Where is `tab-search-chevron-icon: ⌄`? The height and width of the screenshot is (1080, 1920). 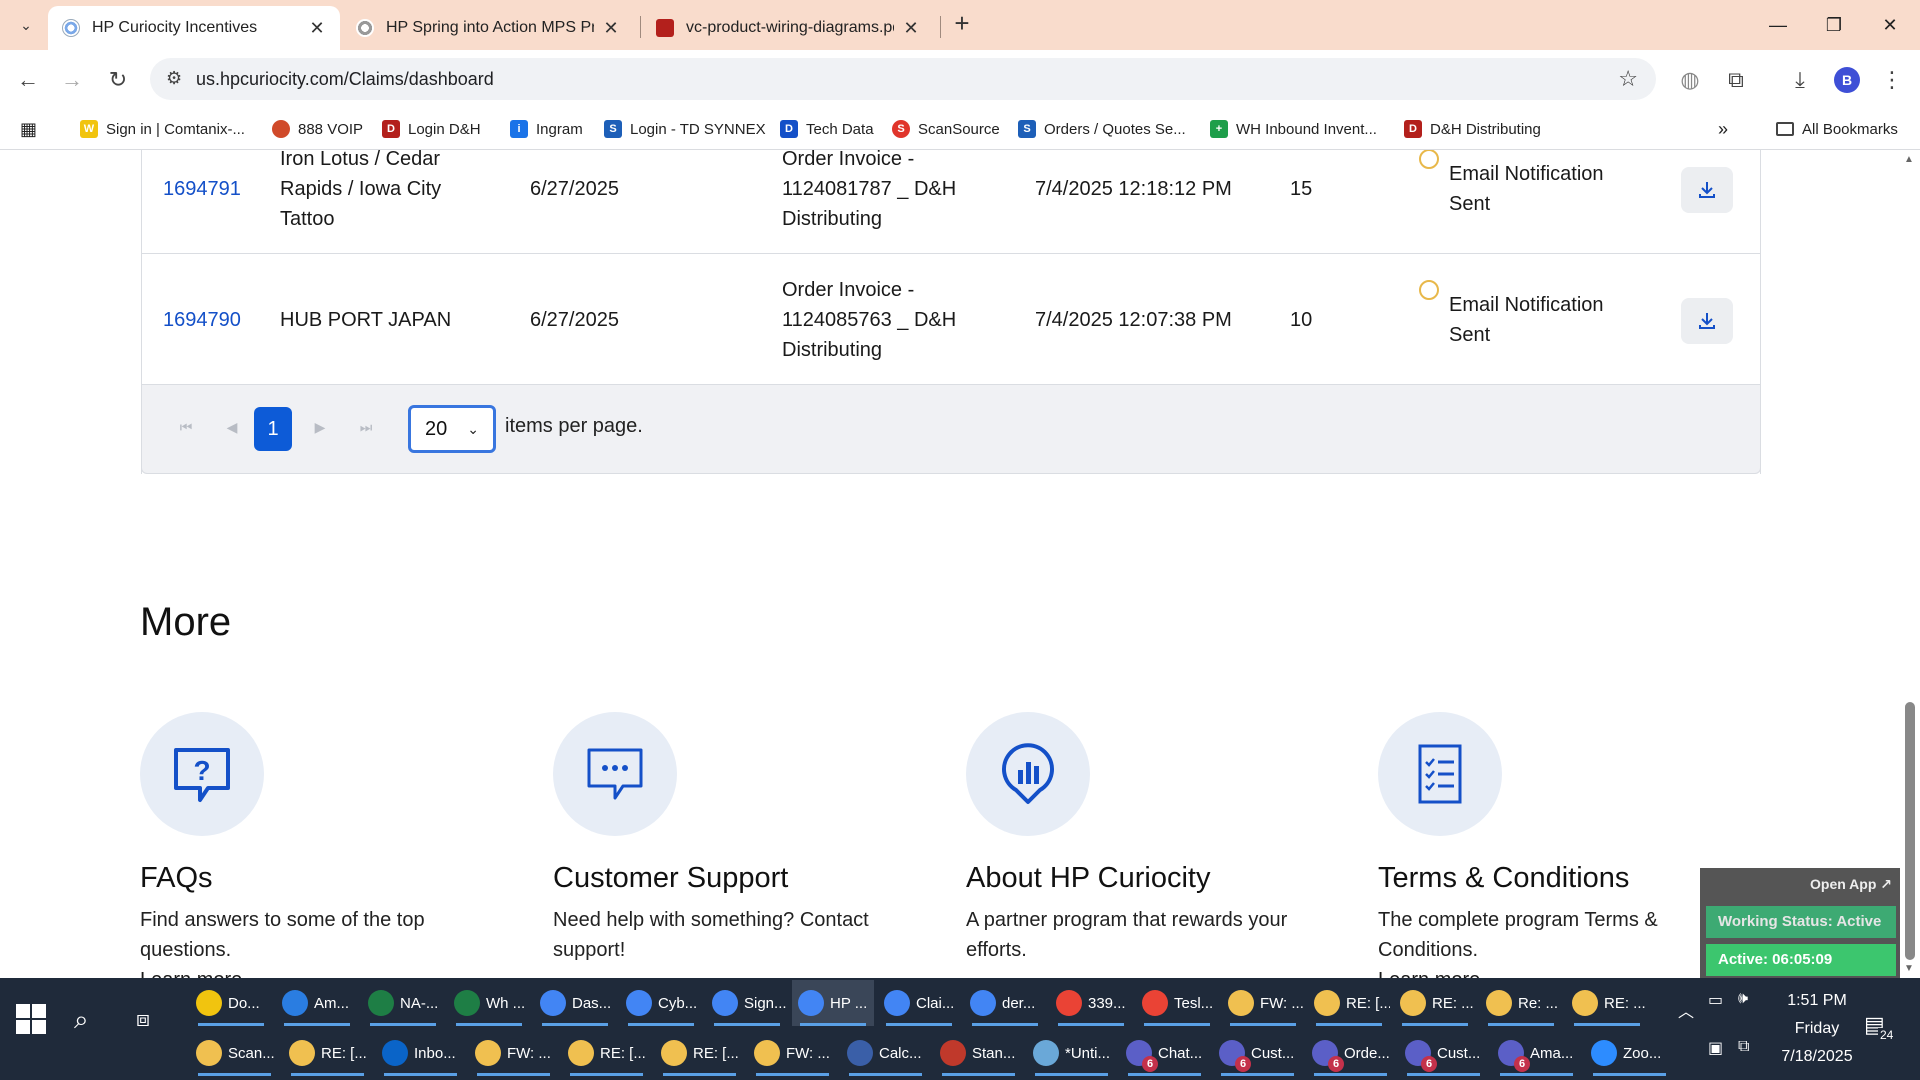 tab-search-chevron-icon: ⌄ is located at coordinates (26, 25).